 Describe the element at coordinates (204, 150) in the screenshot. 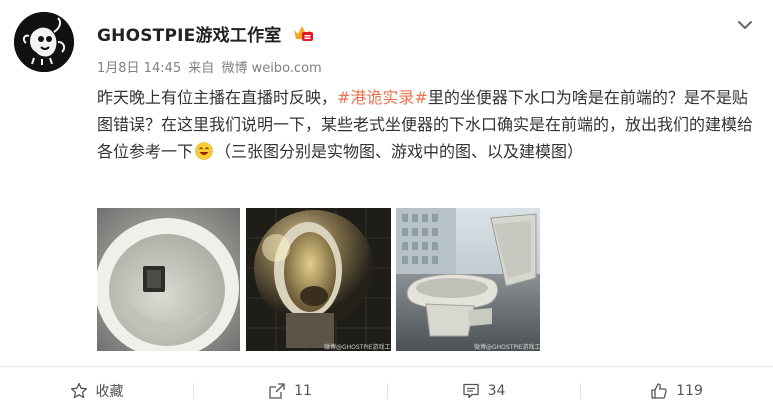

I see `laughing-emoji-icon` at that location.